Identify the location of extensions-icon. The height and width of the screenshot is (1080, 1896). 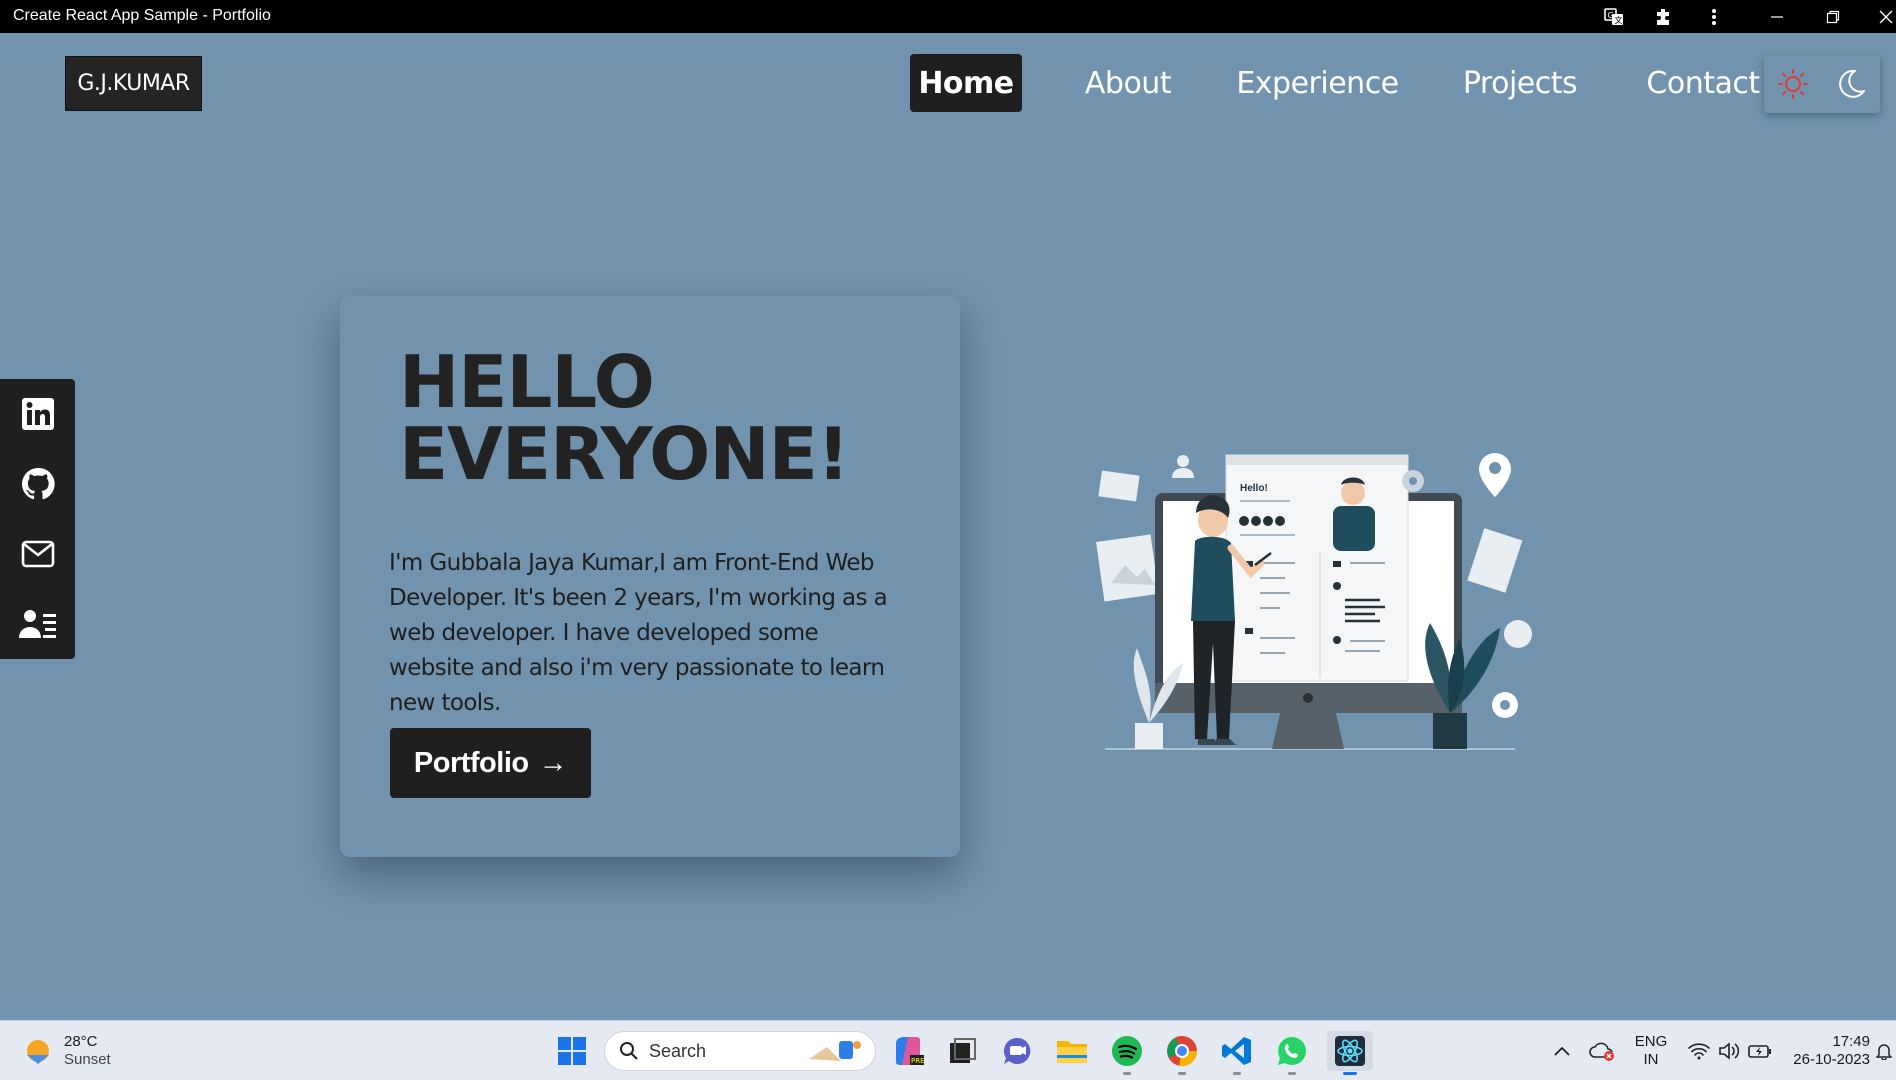
(1664, 16).